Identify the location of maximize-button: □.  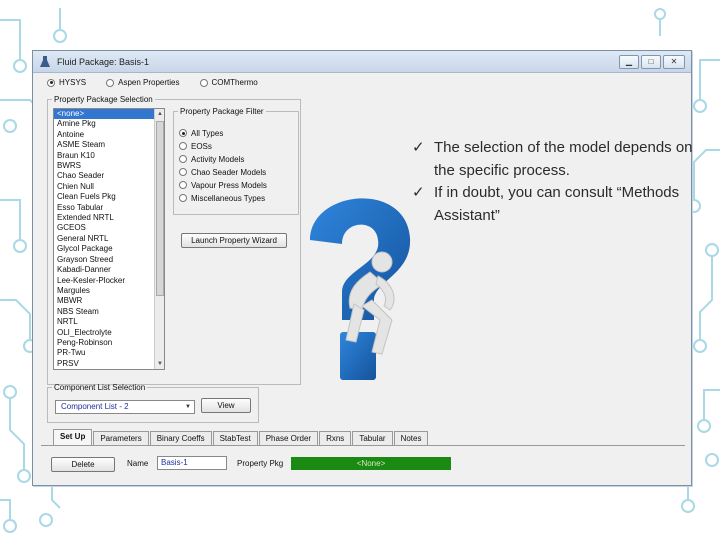
(651, 62).